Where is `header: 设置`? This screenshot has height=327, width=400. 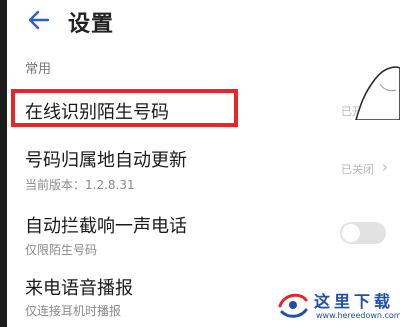 header: 设置 is located at coordinates (200, 22).